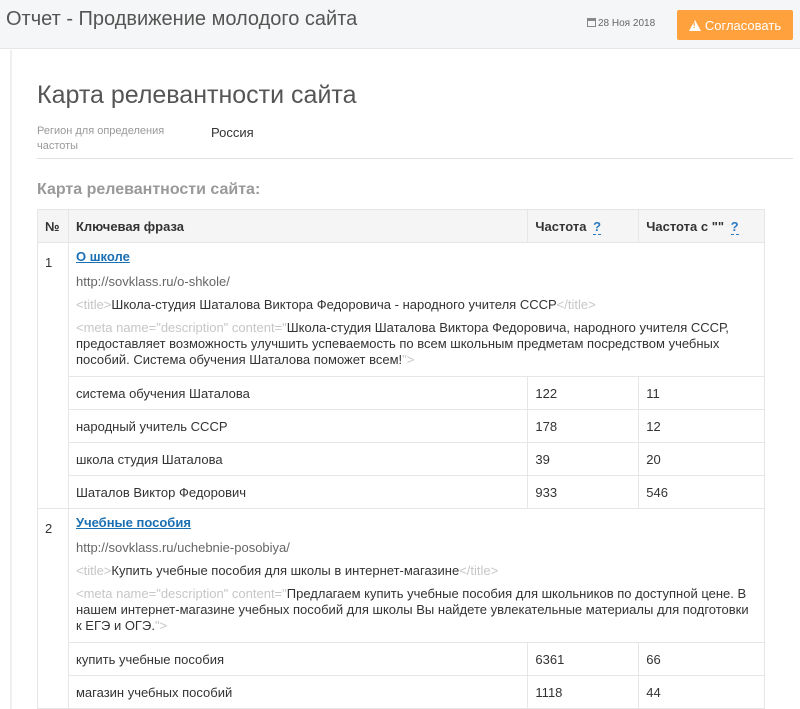  What do you see at coordinates (583, 426) in the screenshot?
I see `keyword-frequency: 178` at bounding box center [583, 426].